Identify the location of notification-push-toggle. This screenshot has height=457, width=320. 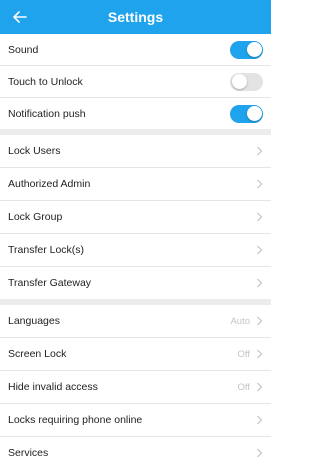
(246, 113).